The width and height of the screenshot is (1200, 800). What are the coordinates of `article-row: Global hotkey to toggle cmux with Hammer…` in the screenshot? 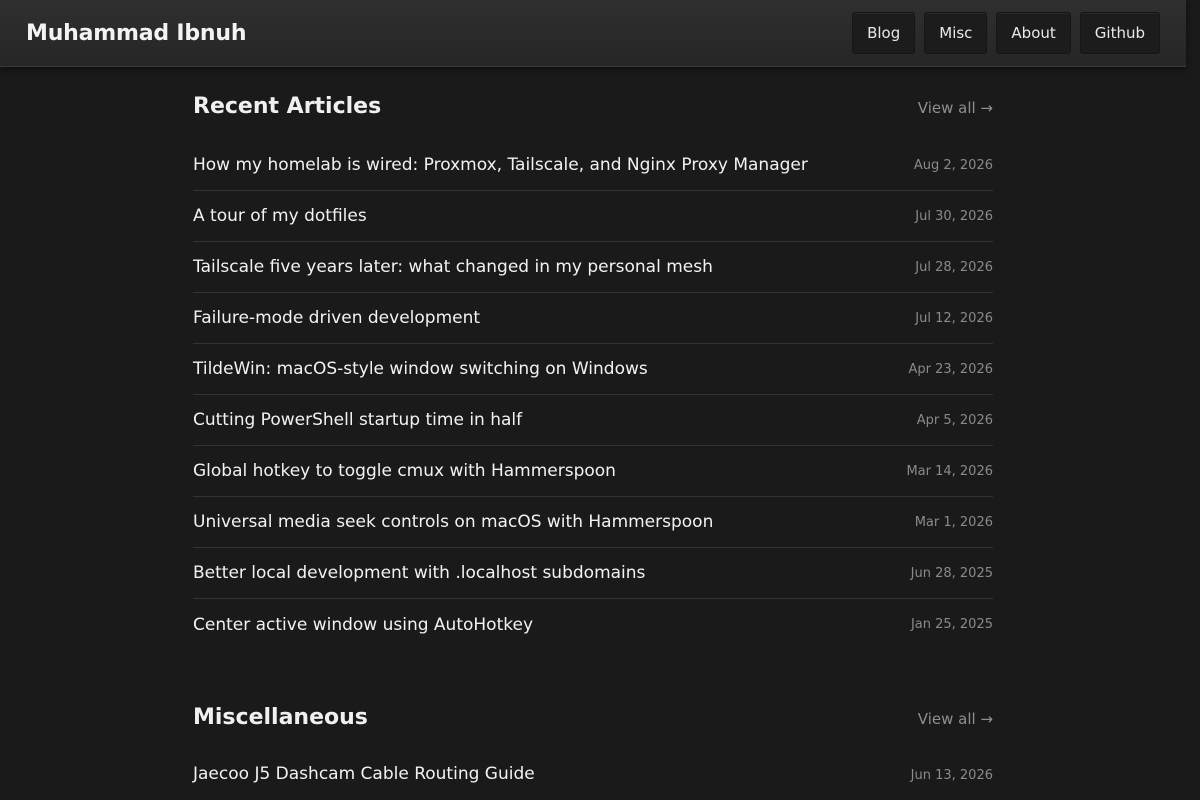 It's located at (593, 471).